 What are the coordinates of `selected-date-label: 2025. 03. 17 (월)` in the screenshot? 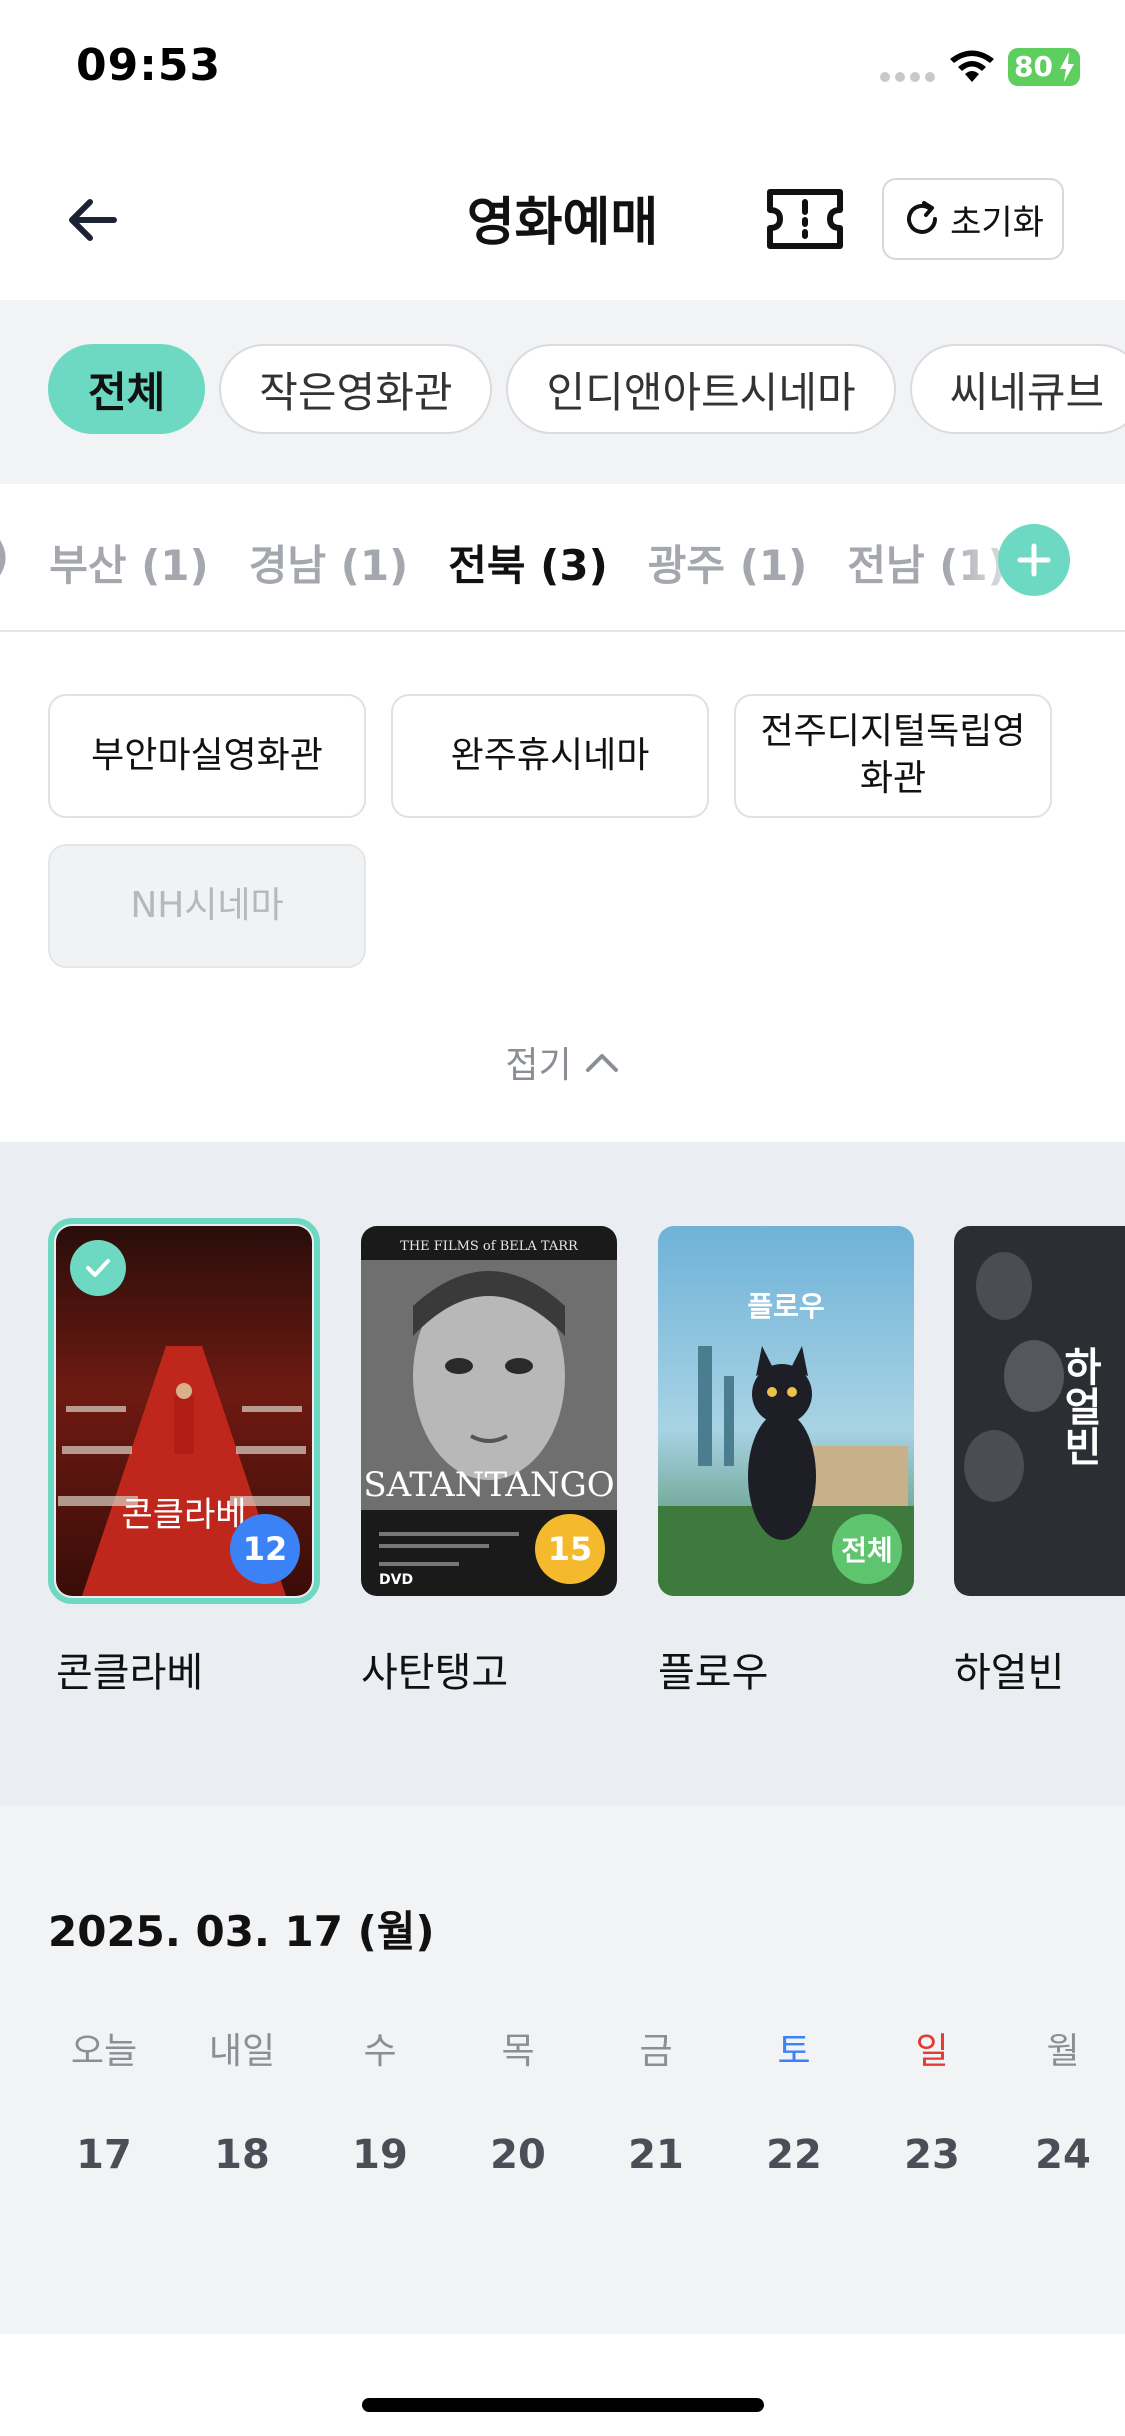 It's located at (241, 1931).